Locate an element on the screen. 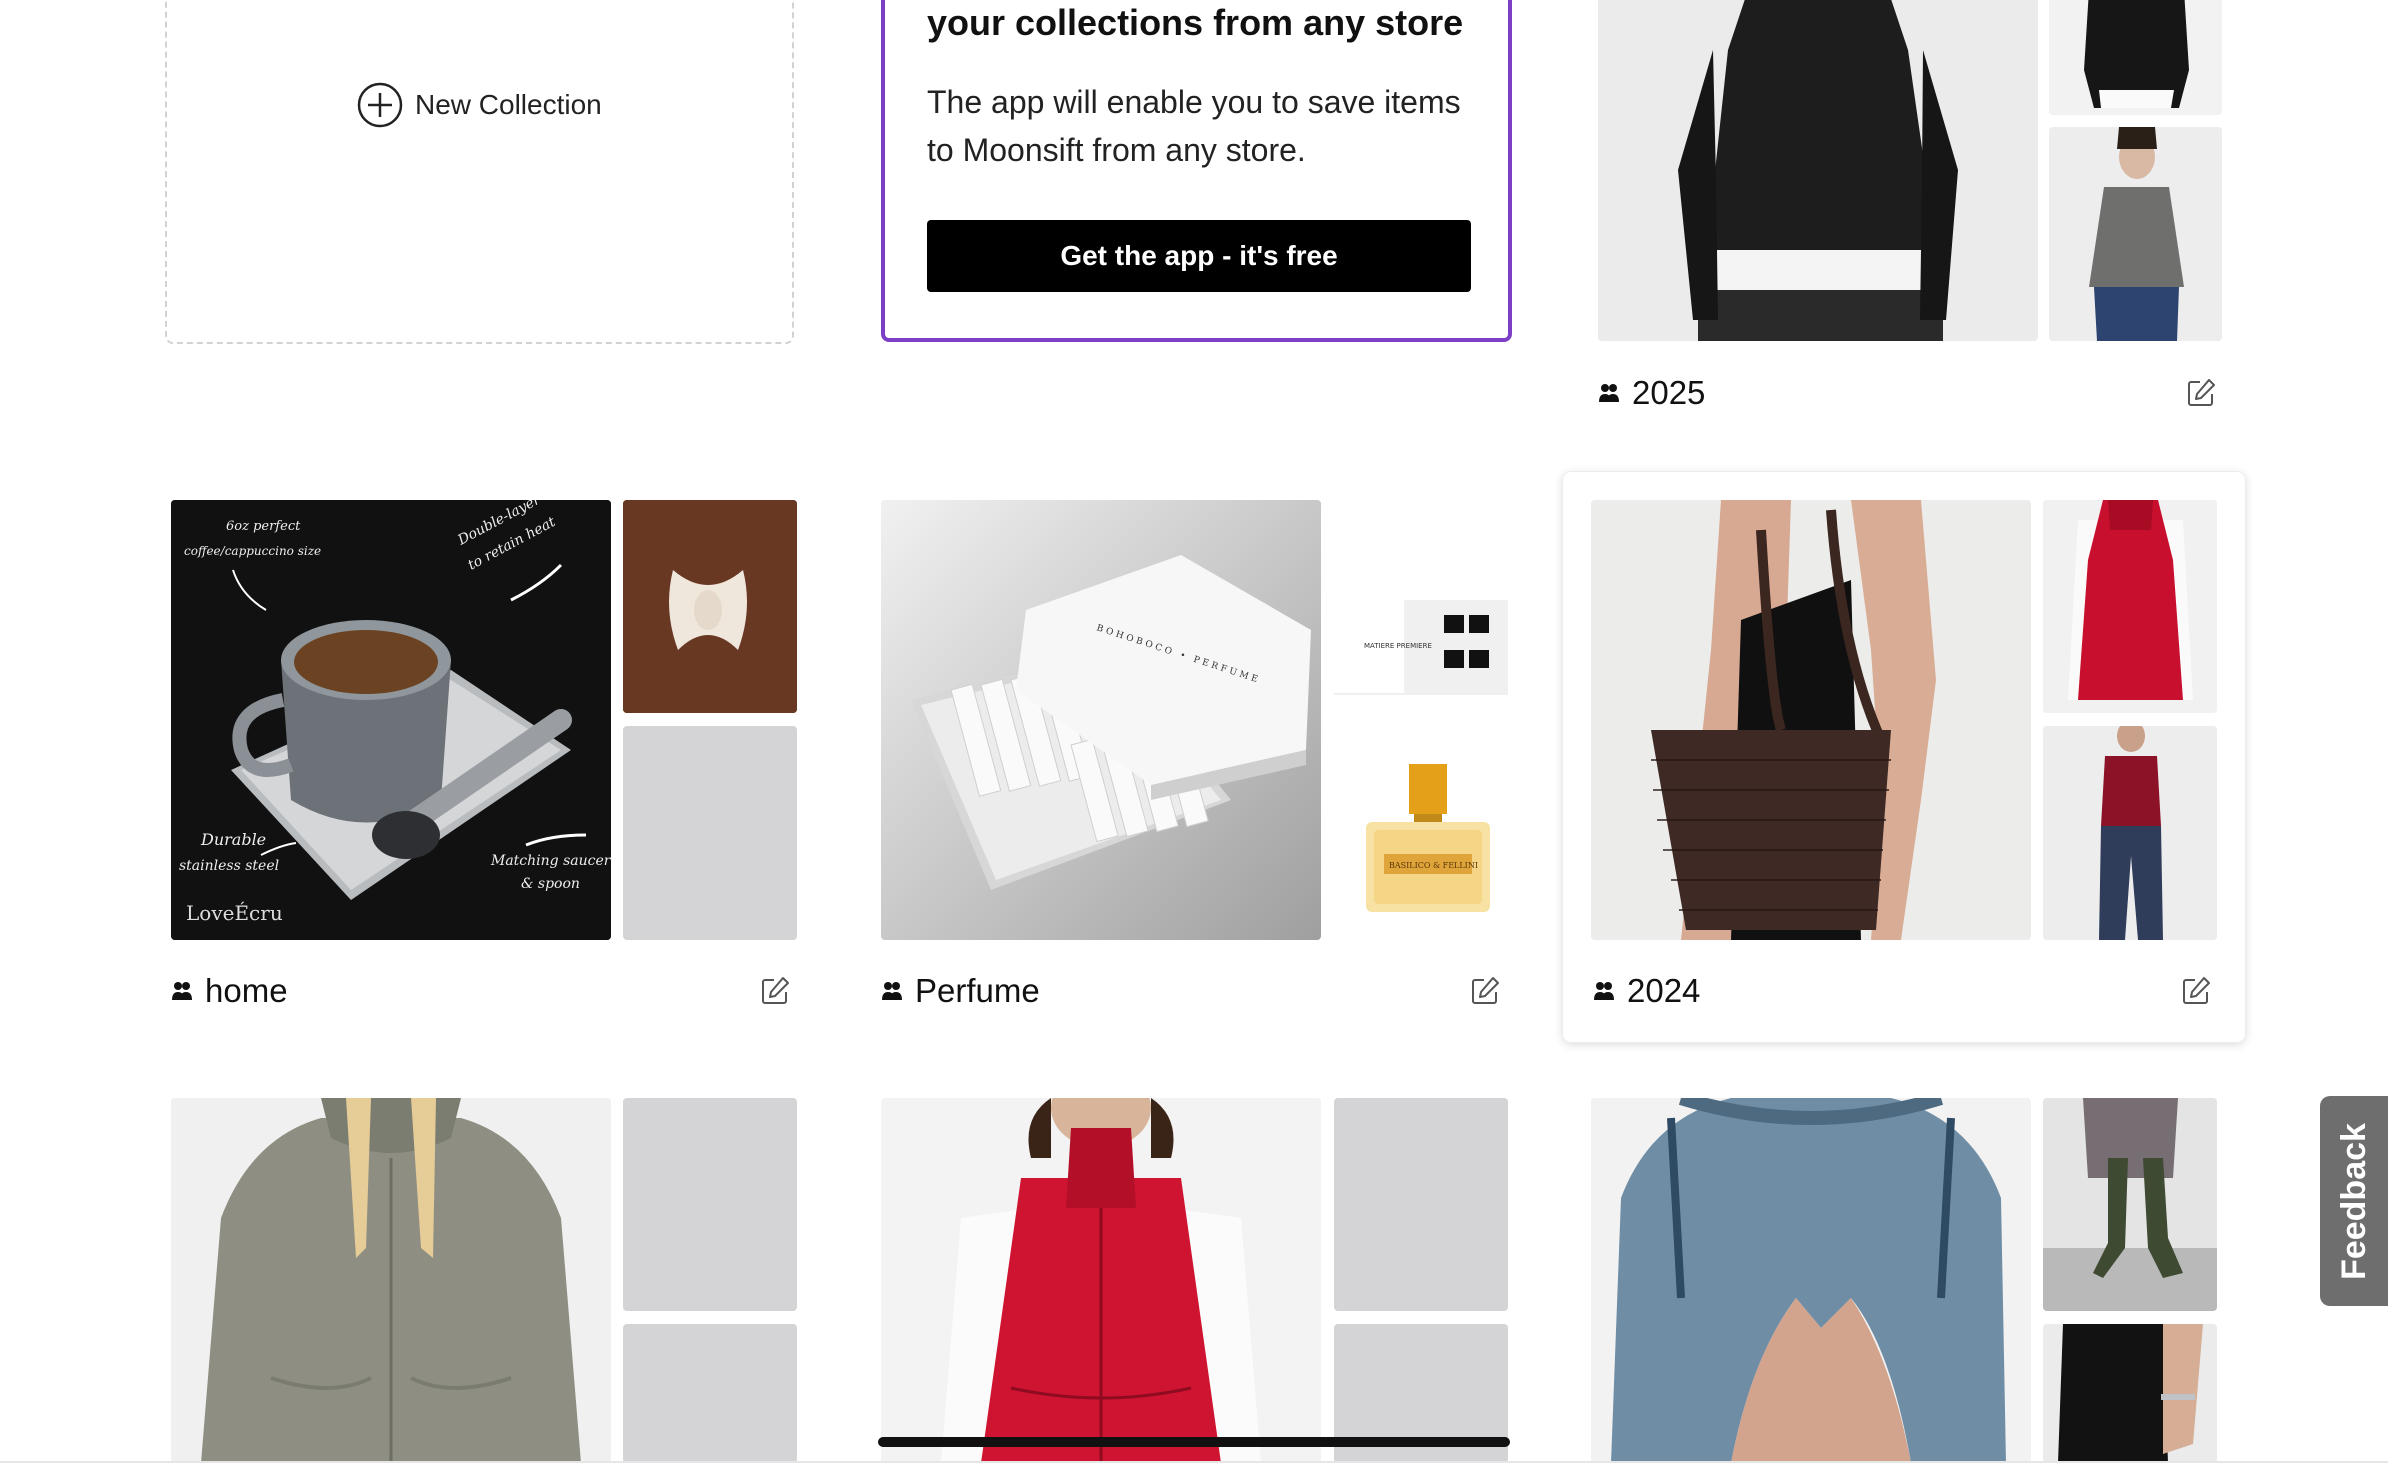 The width and height of the screenshot is (2388, 1463). get-app-button: Get the app - it's free is located at coordinates (1199, 256).